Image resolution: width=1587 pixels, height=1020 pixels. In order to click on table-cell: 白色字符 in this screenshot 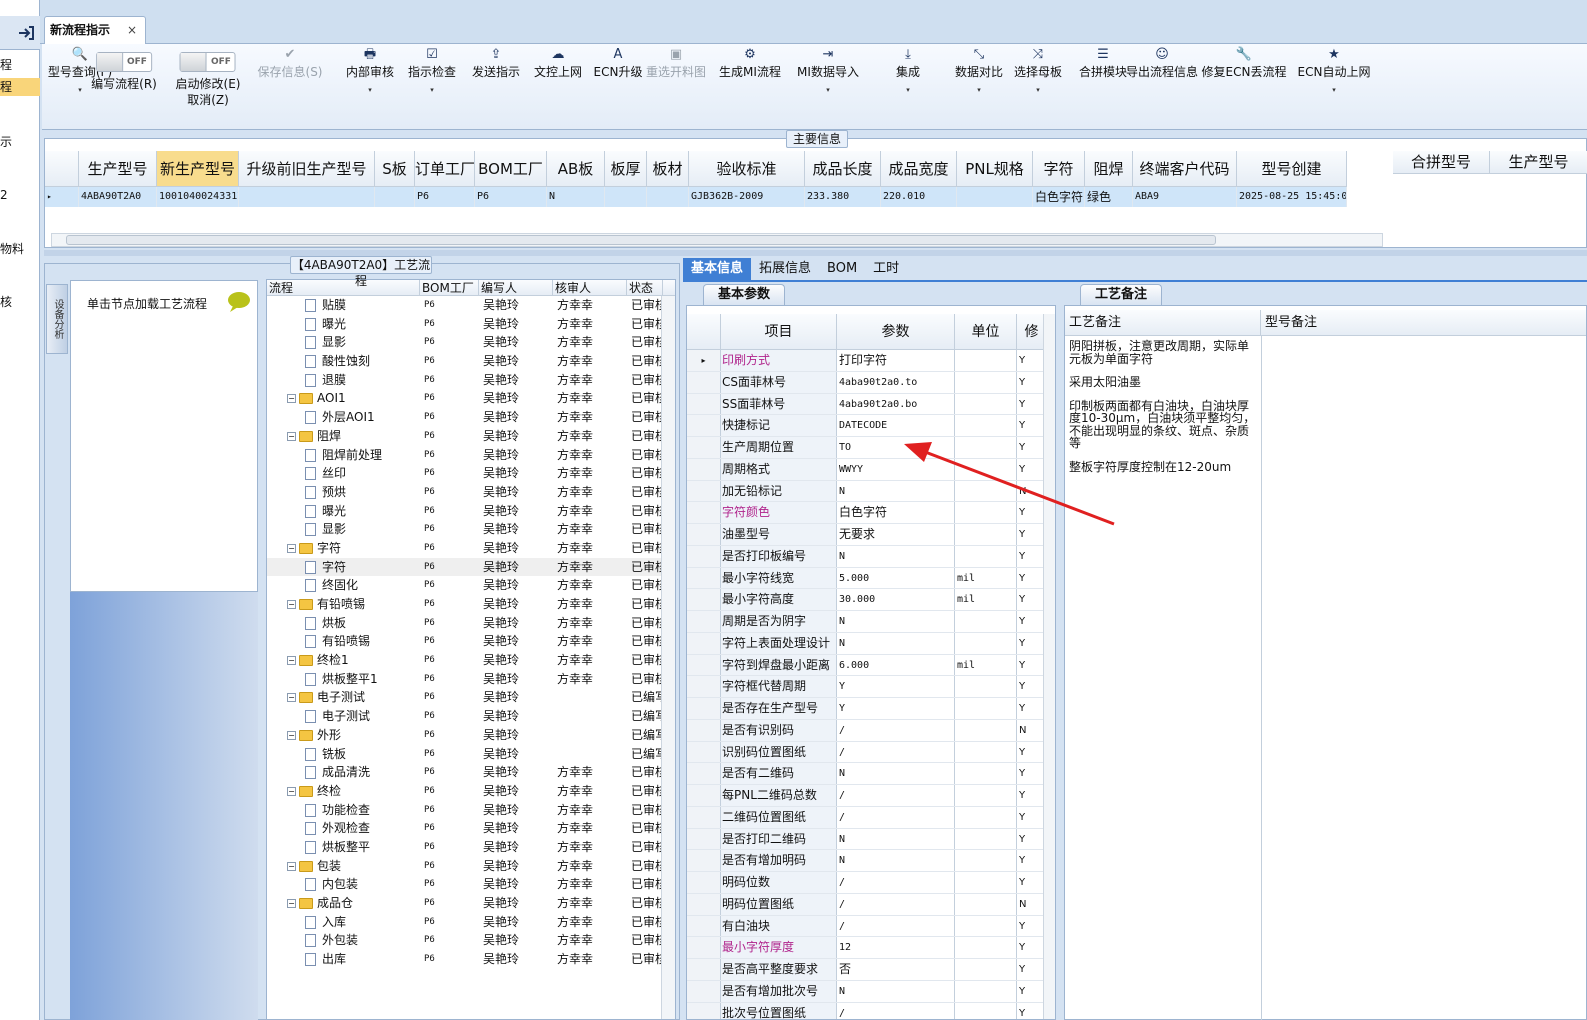, I will do `click(1059, 197)`.